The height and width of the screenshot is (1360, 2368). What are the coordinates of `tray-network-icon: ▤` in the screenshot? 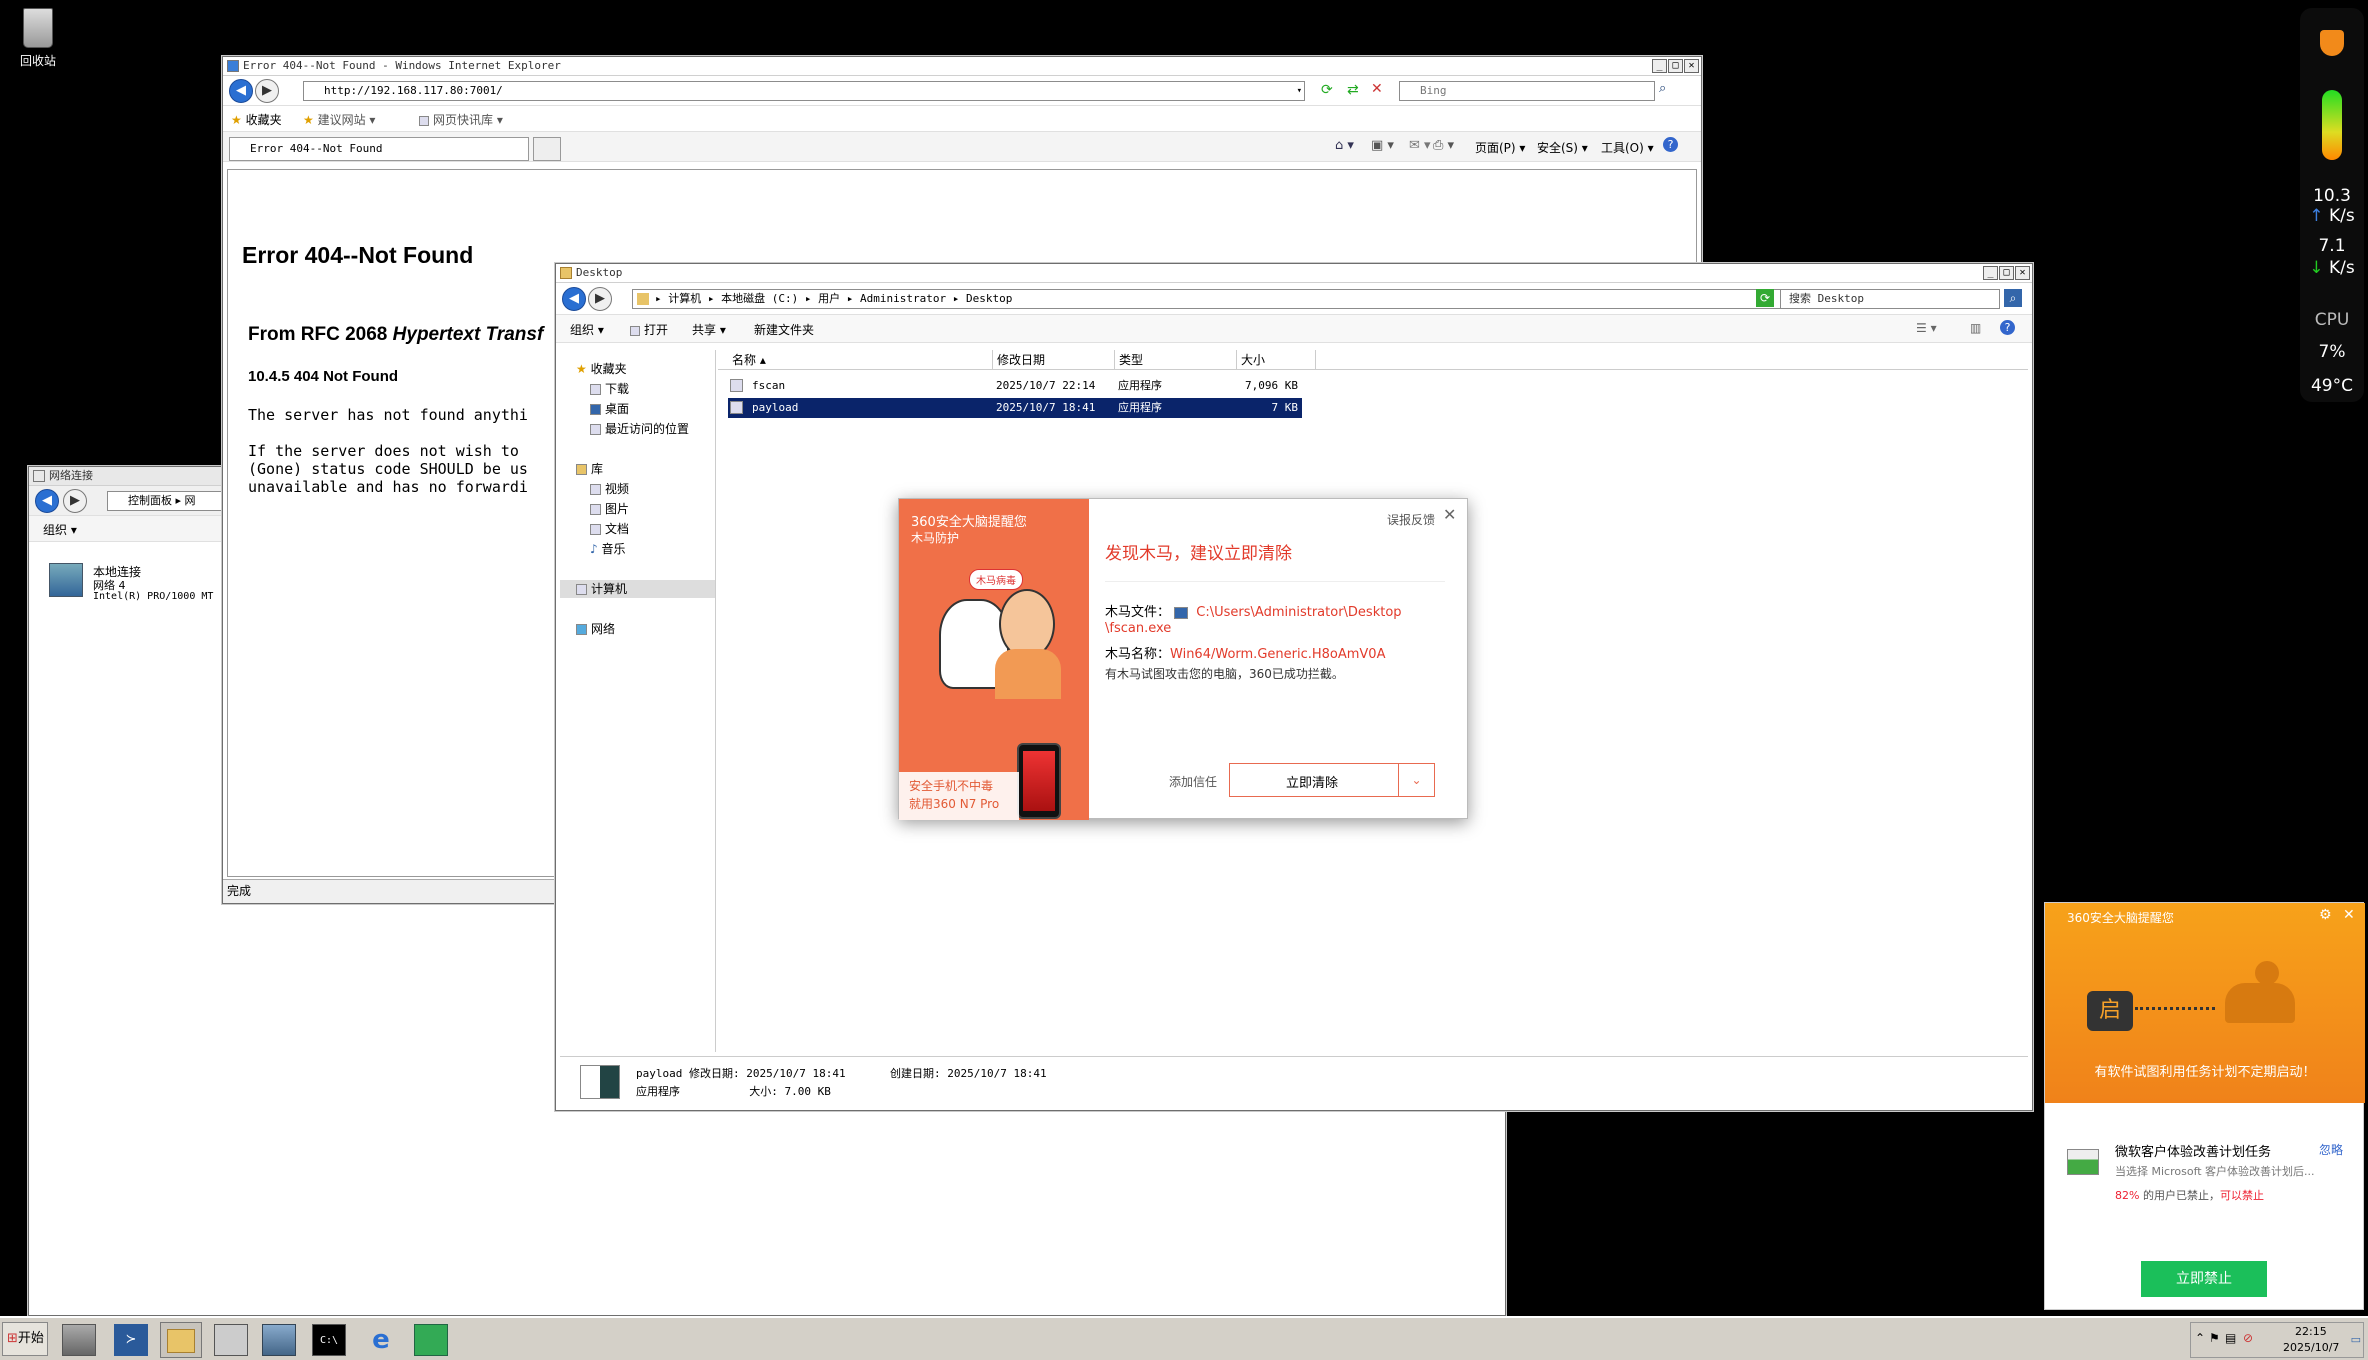 It's located at (2230, 1338).